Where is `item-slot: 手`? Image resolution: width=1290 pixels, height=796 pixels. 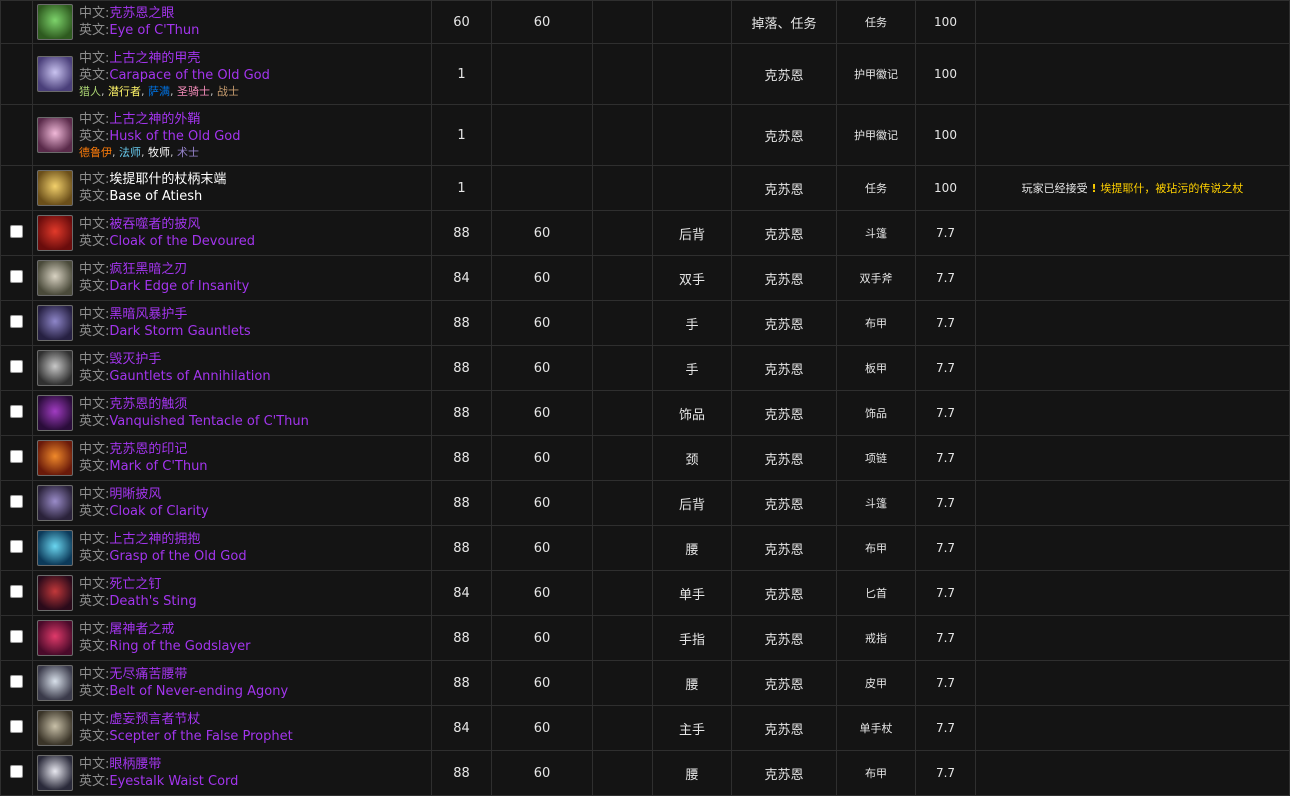
item-slot: 手 is located at coordinates (692, 323).